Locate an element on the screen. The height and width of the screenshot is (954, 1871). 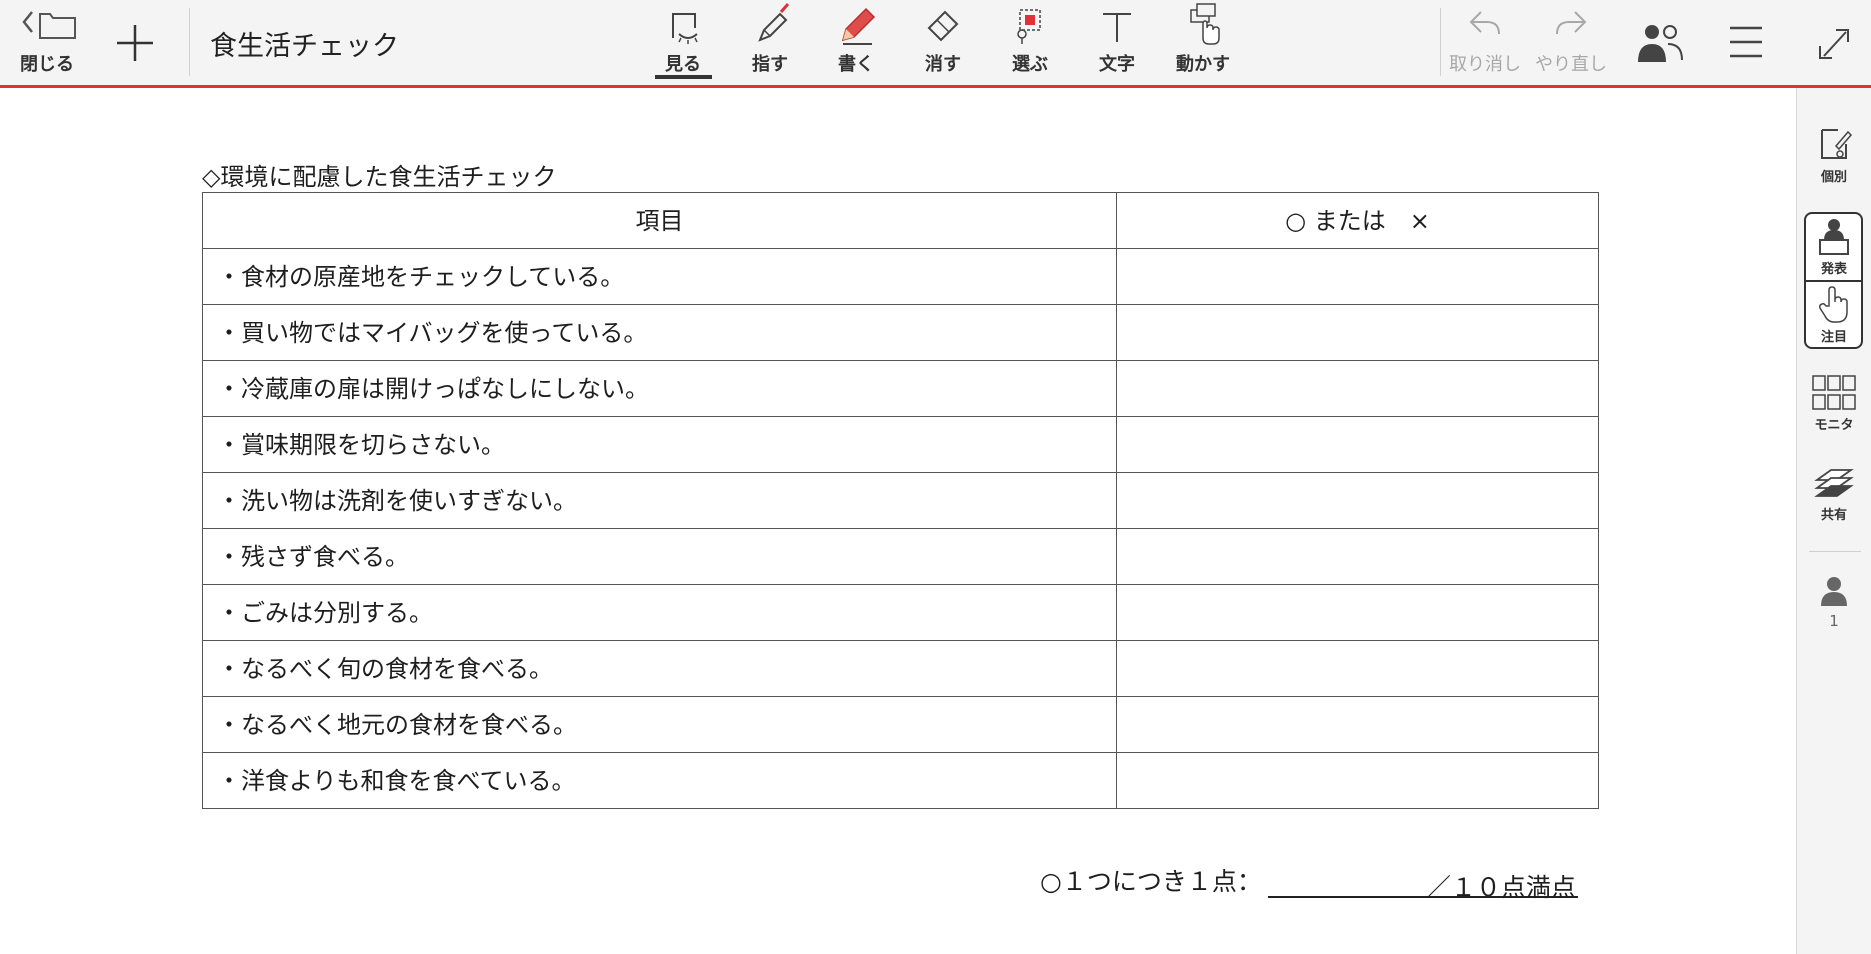
pointer-pen-icon is located at coordinates (774, 22).